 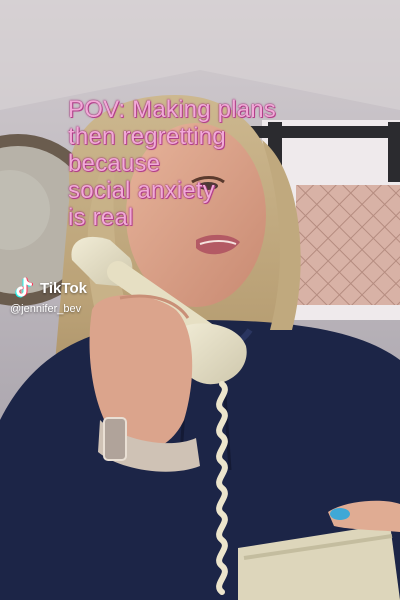 I want to click on caption-line: because, so click(x=114, y=163).